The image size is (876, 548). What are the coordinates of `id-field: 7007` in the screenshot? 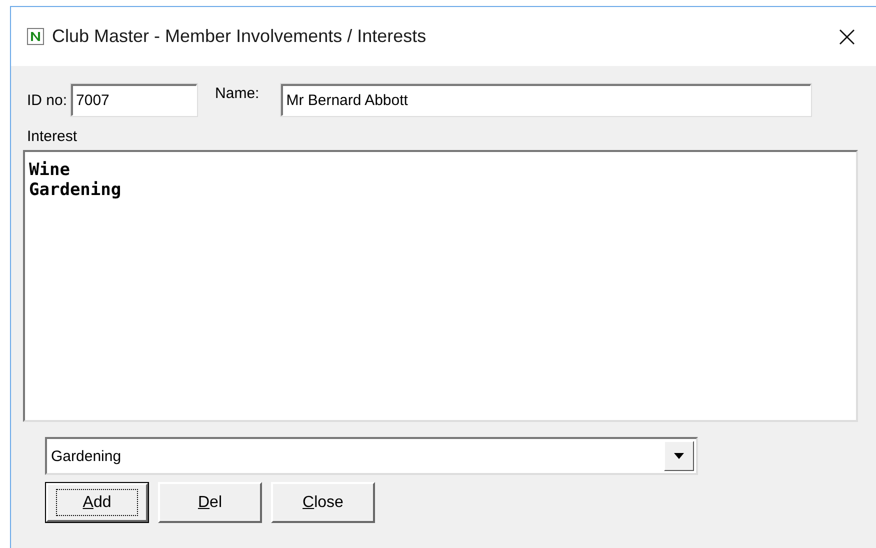 It's located at (134, 100).